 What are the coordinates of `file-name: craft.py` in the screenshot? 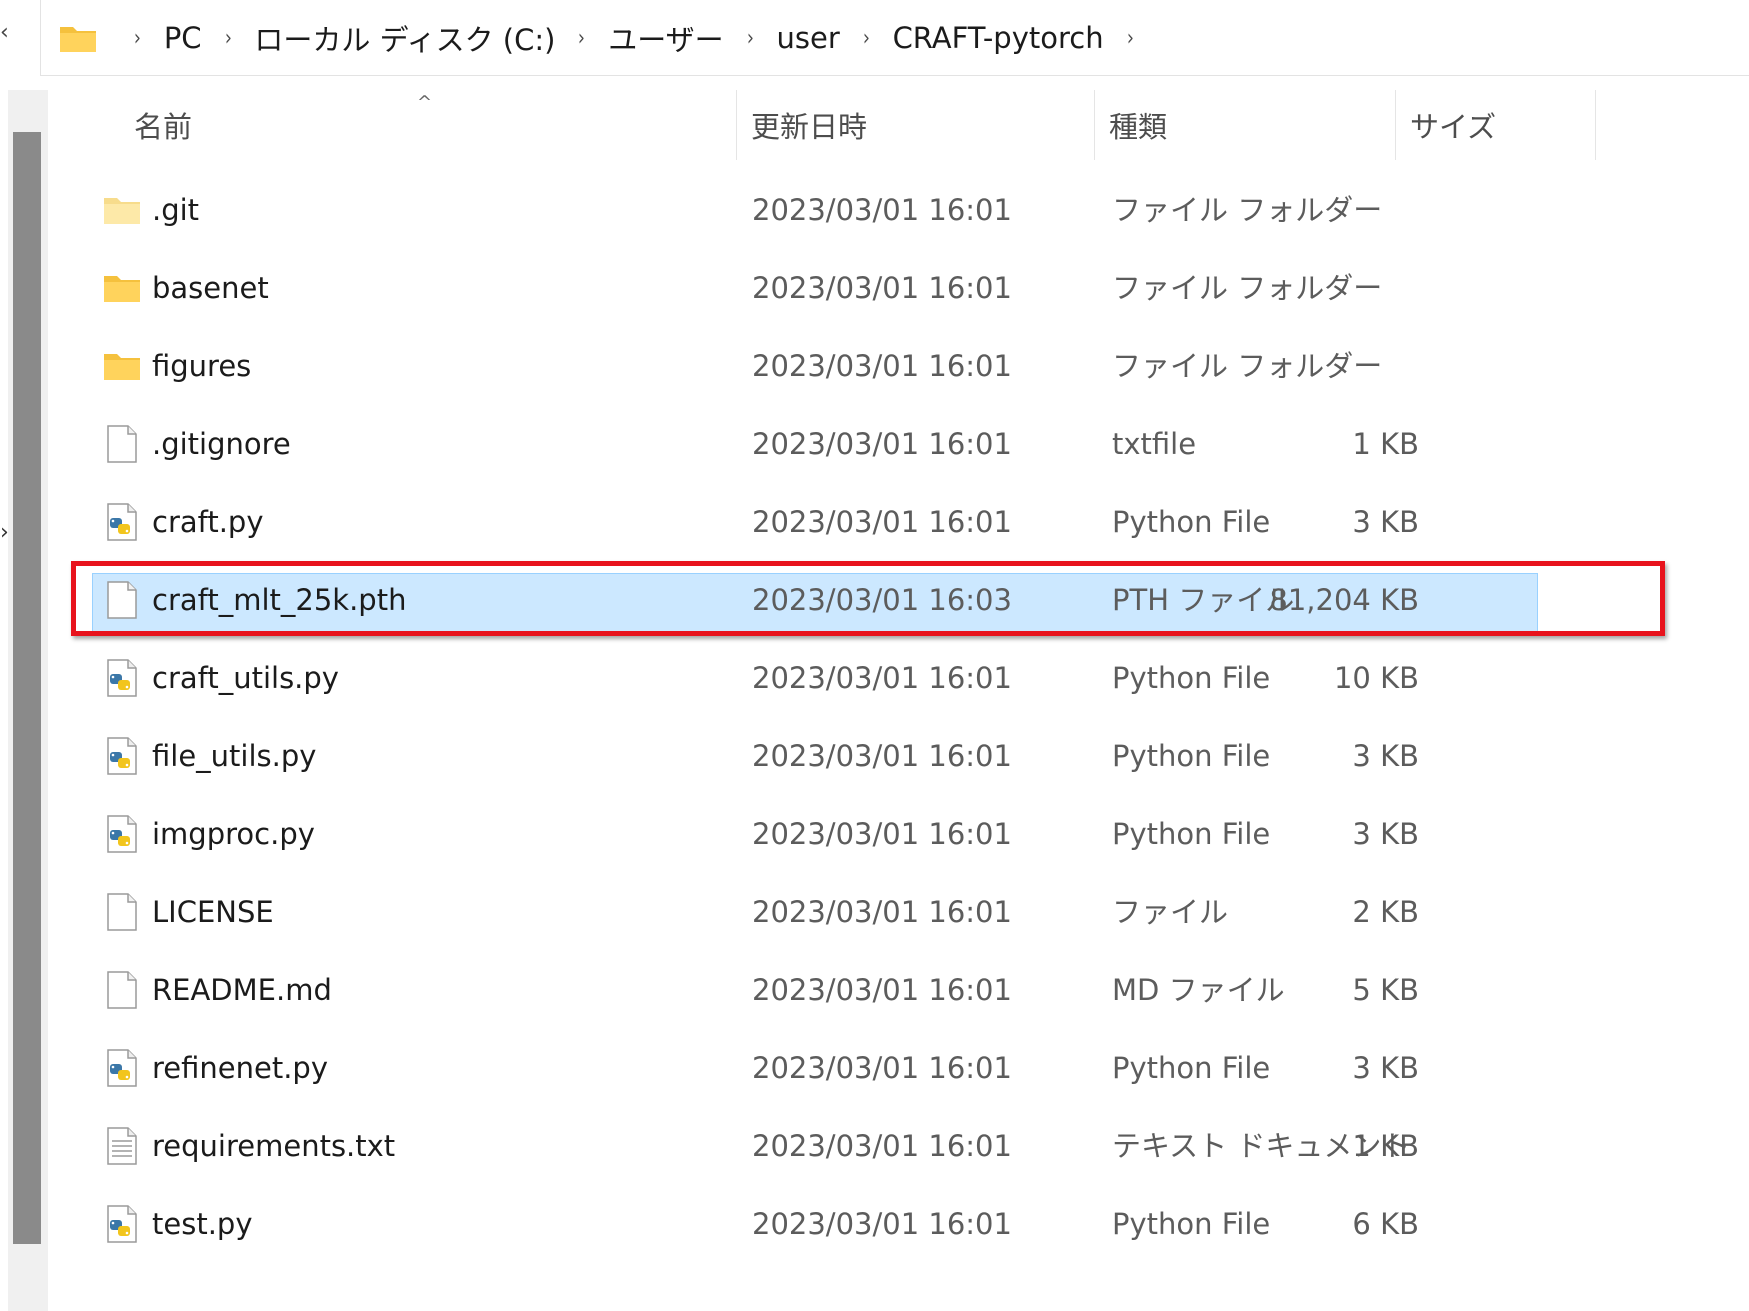 It's located at (208, 522).